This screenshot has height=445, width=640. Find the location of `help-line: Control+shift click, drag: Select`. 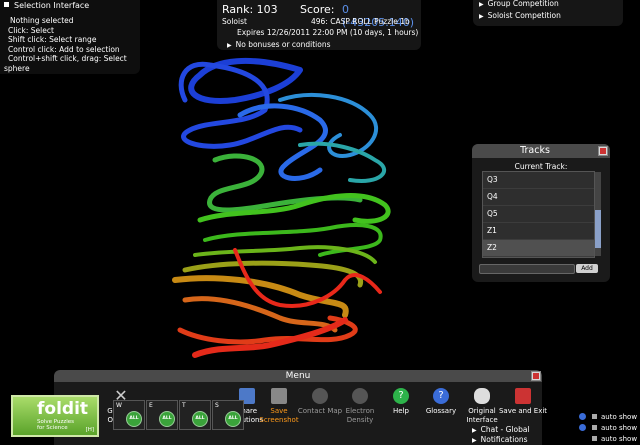

help-line: Control+shift click, drag: Select is located at coordinates (67, 59).